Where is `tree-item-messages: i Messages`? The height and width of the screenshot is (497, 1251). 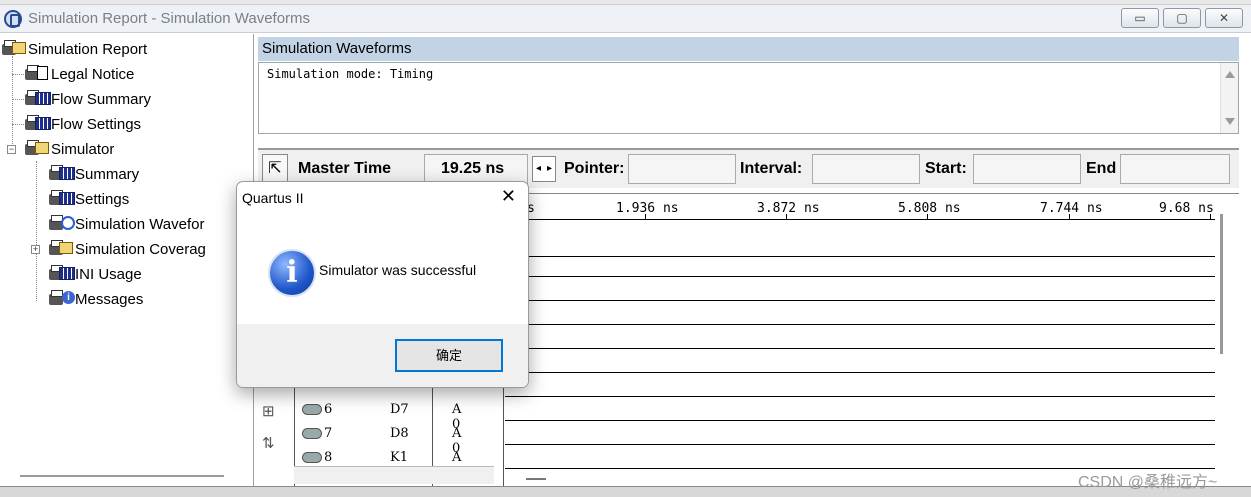 tree-item-messages: i Messages is located at coordinates (96, 299).